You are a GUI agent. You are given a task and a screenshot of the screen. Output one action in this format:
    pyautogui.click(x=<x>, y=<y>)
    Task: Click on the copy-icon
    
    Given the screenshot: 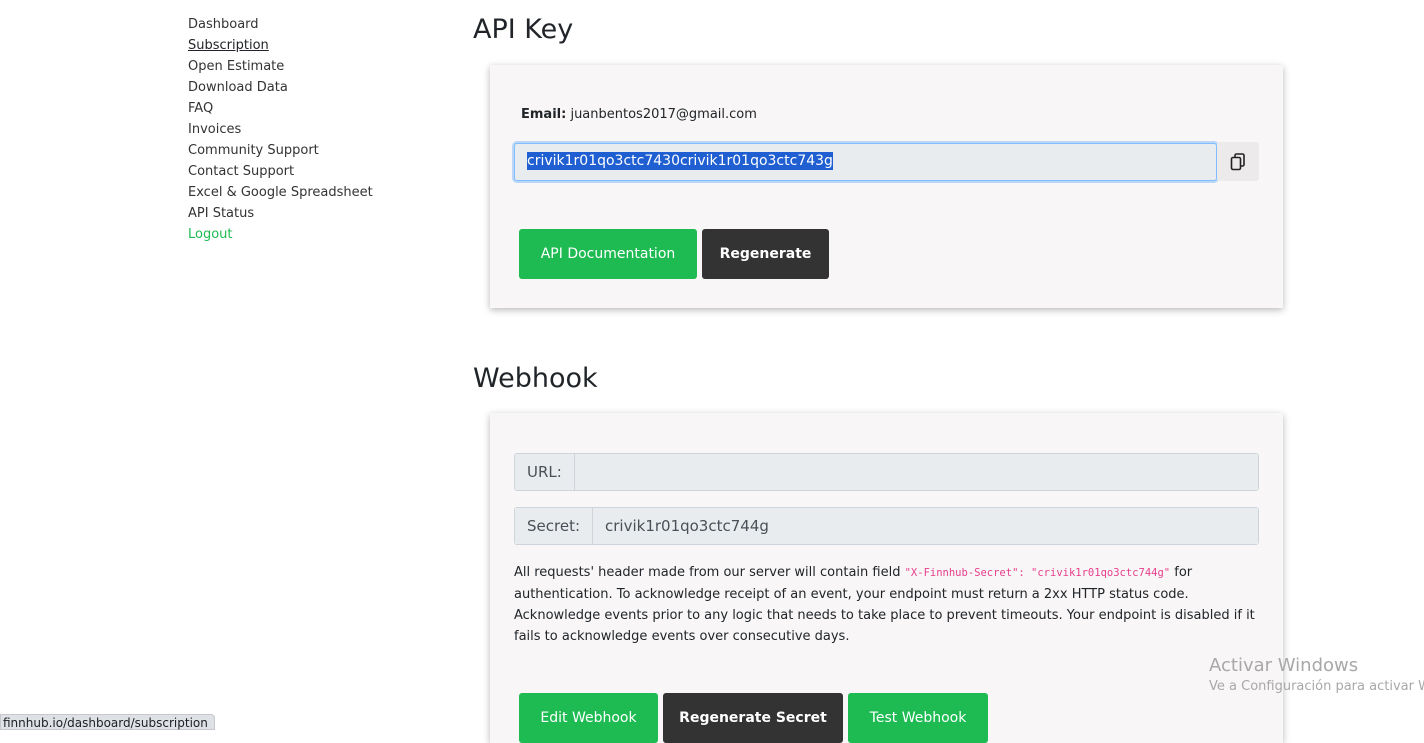 What is the action you would take?
    pyautogui.click(x=1237, y=161)
    